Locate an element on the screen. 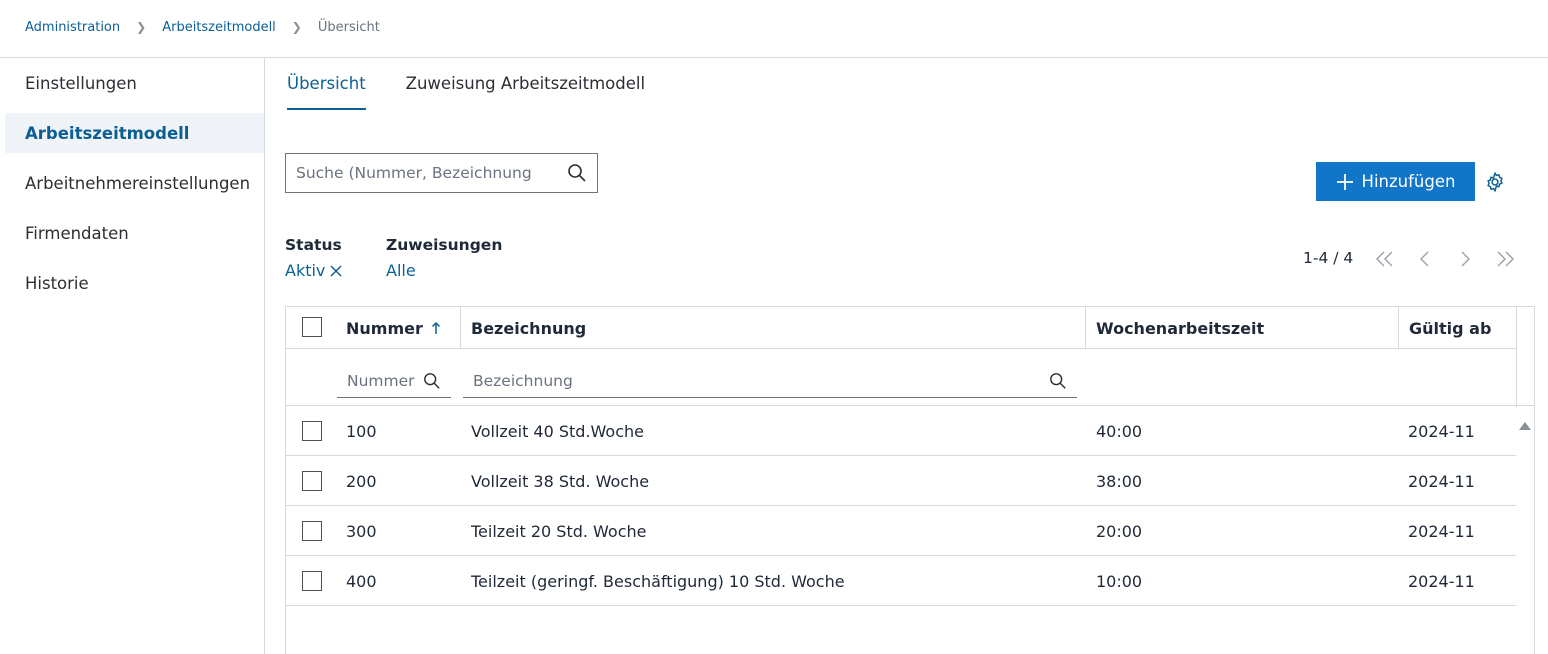  status-filter-value: Aktiv is located at coordinates (305, 270).